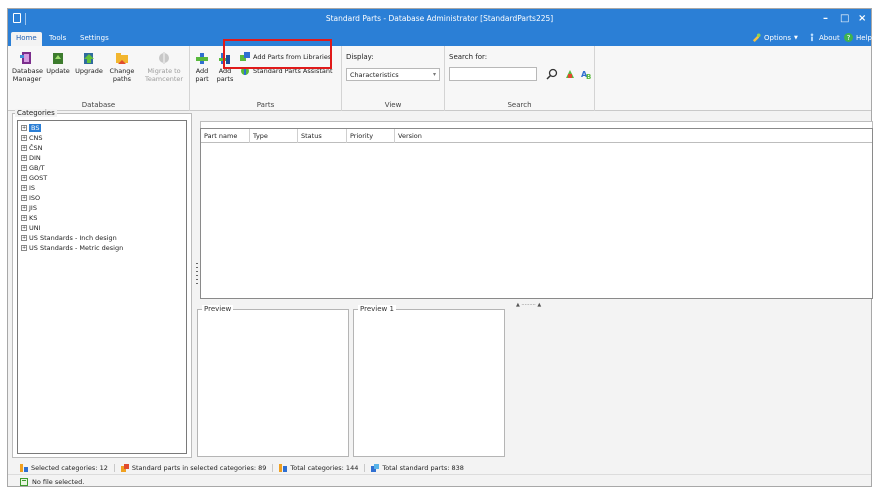  I want to click on chevron-down-icon: ▾, so click(434, 74).